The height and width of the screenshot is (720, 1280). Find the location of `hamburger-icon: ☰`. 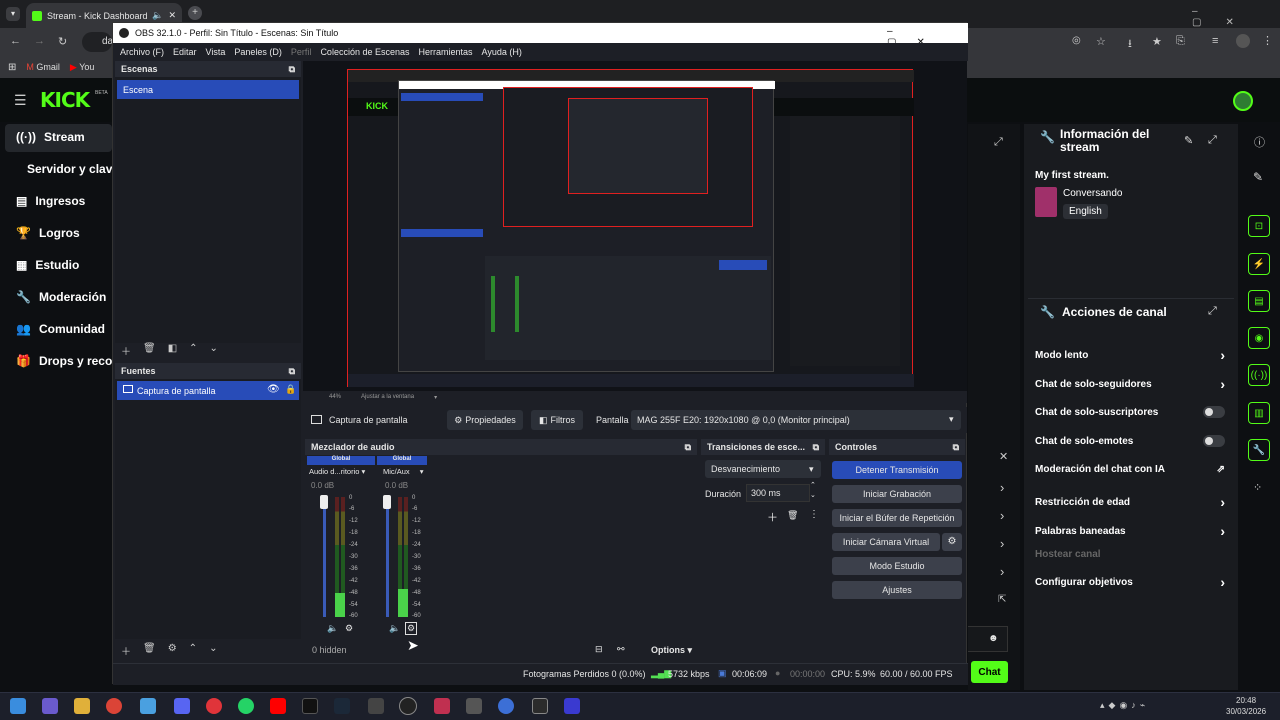

hamburger-icon: ☰ is located at coordinates (20, 100).